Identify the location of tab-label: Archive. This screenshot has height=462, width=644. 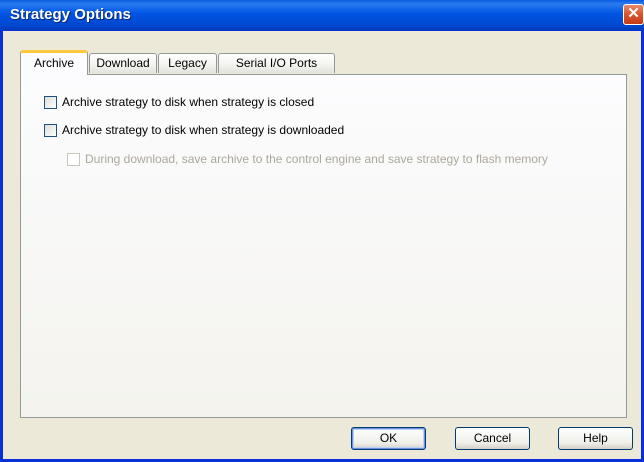
(53, 63).